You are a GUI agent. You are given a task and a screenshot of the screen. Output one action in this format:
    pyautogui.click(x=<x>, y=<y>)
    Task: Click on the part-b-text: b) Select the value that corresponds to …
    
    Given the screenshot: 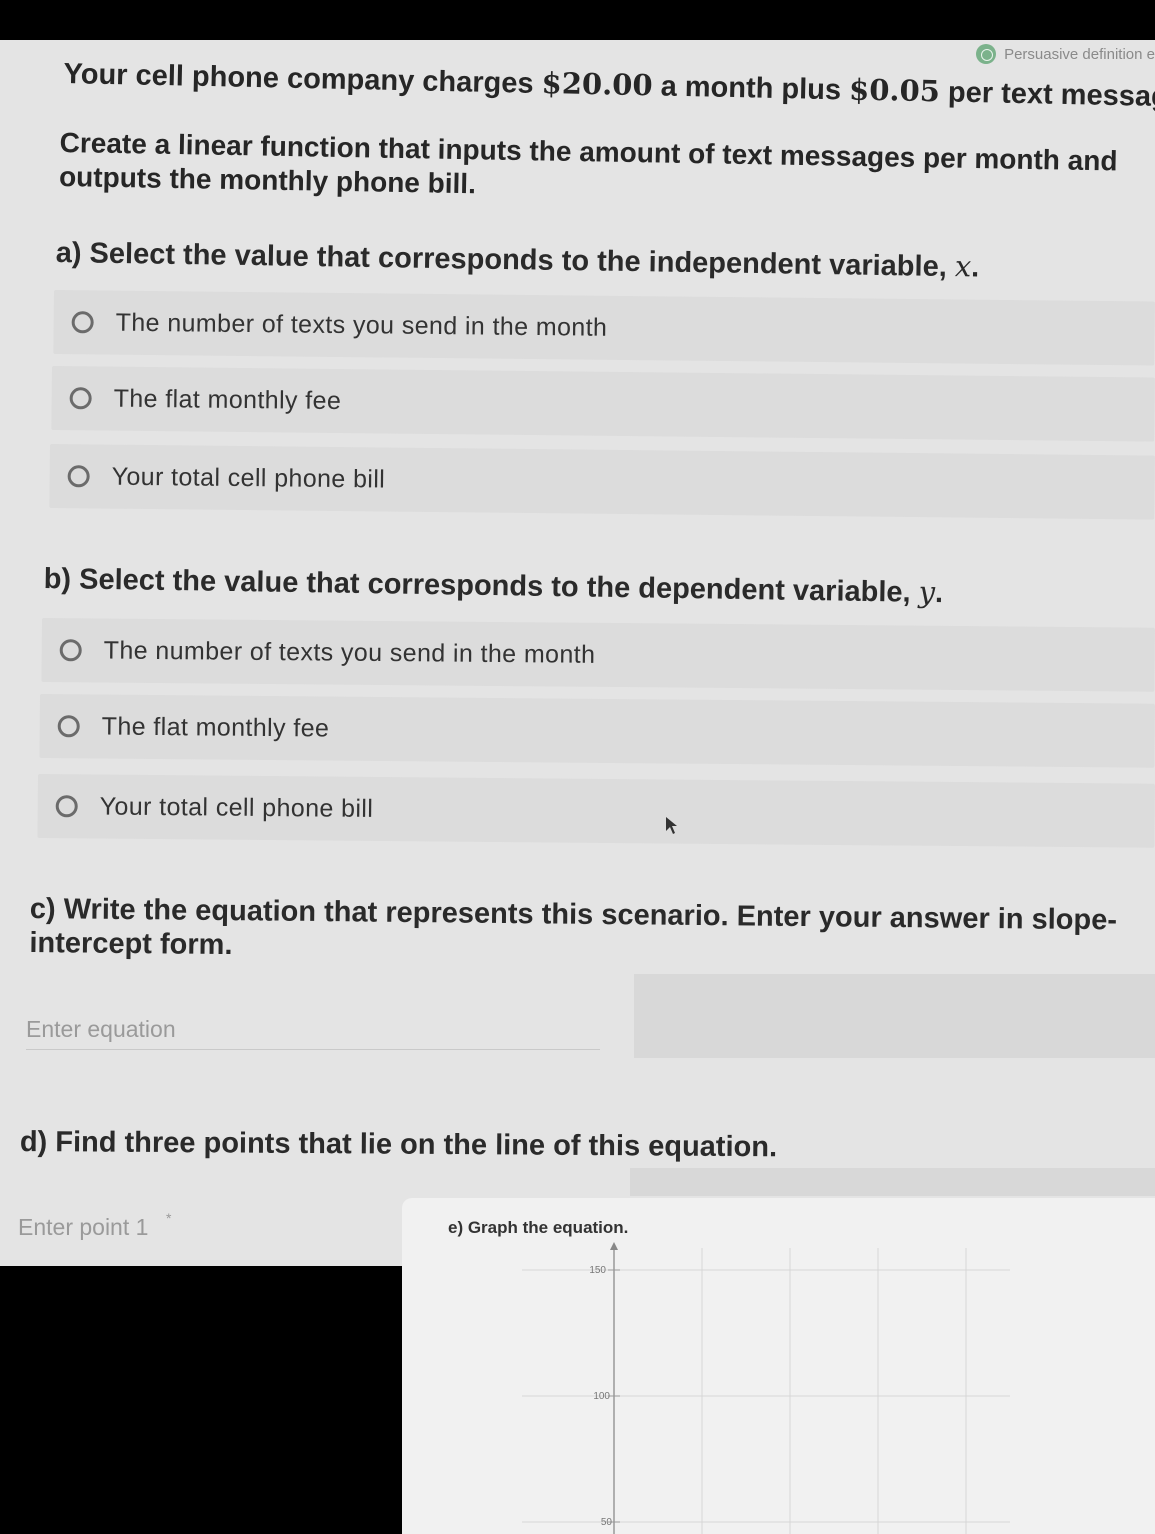 What is the action you would take?
    pyautogui.click(x=481, y=585)
    